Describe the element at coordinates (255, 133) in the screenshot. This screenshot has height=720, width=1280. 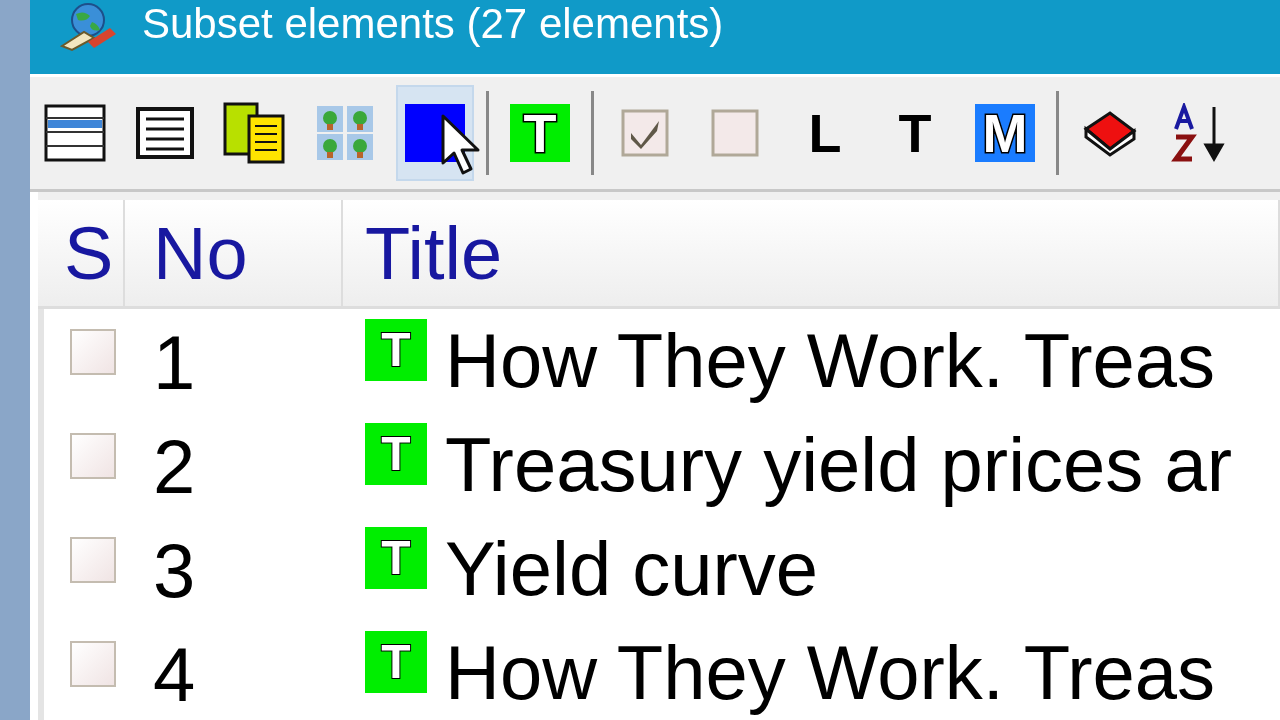
I see `copy-icon` at that location.